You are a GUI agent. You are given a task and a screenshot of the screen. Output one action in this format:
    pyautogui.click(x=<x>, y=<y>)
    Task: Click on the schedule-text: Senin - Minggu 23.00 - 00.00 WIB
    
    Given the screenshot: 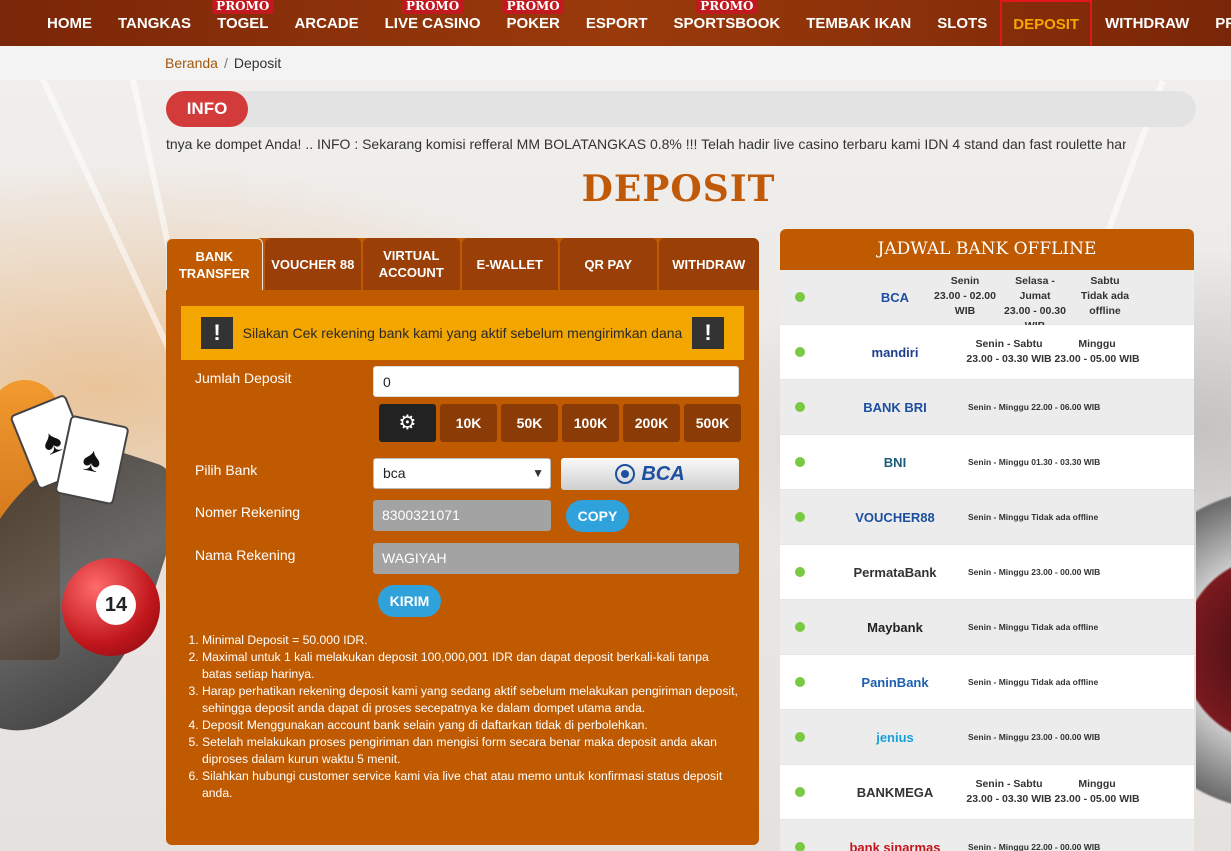 What is the action you would take?
    pyautogui.click(x=1034, y=572)
    